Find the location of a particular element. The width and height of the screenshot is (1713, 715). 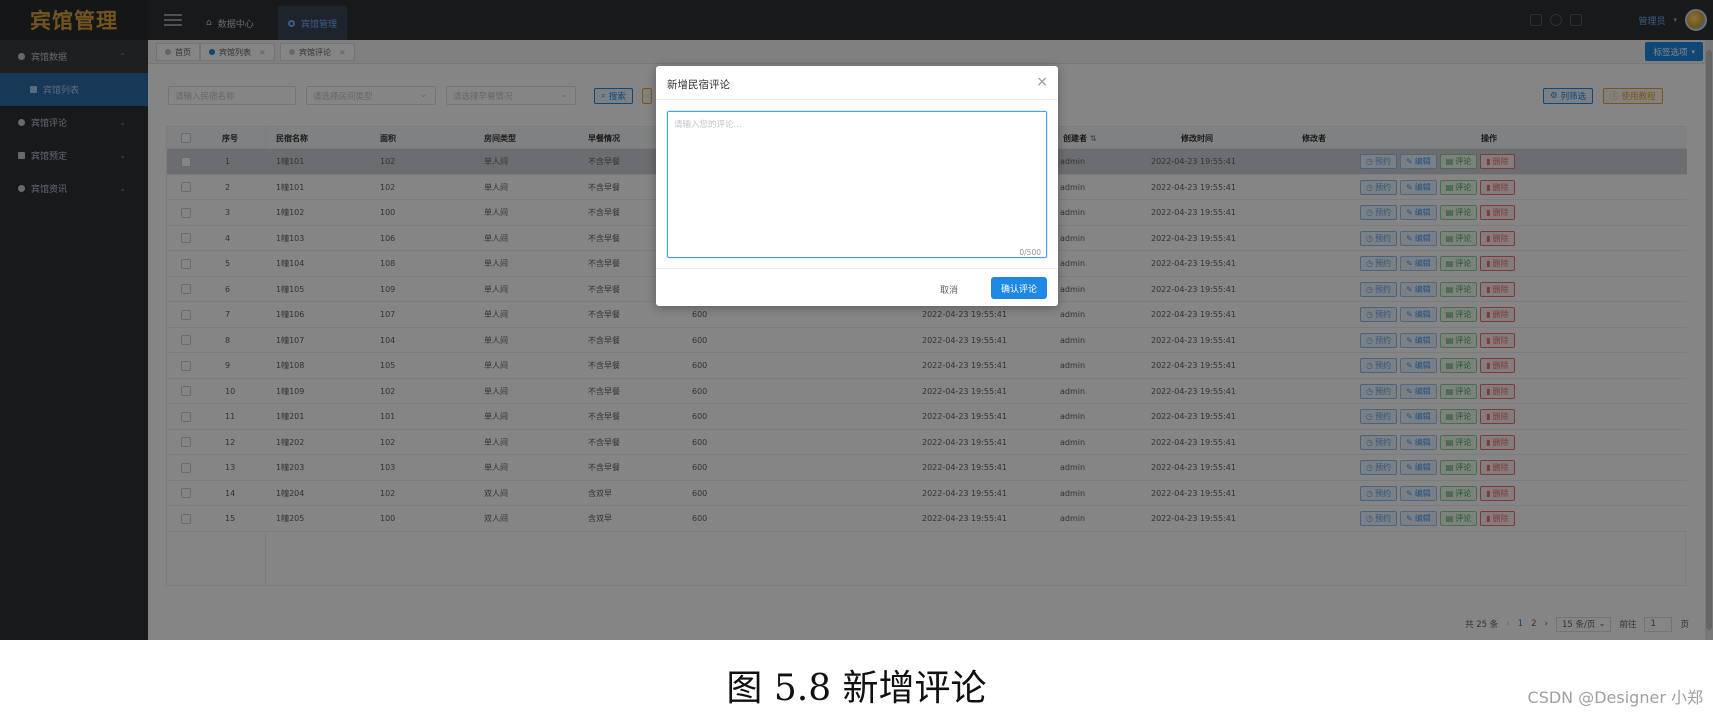

watermark: CSDN @Designer 小郑 is located at coordinates (1615, 697).